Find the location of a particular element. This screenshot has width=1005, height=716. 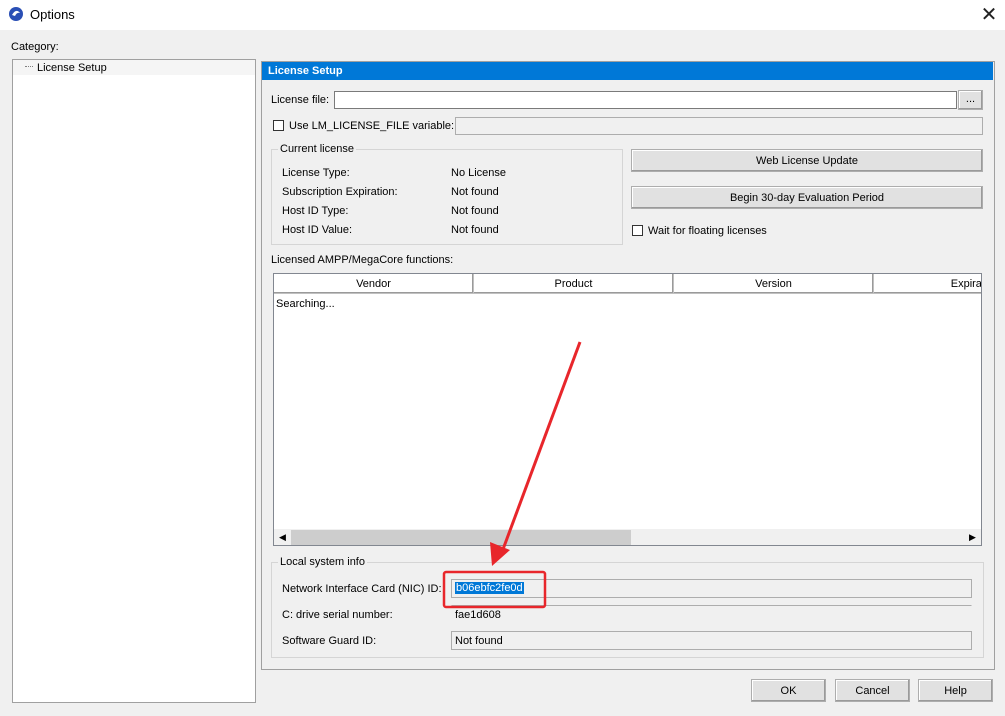

host-id-value-value: Not found is located at coordinates (475, 230).